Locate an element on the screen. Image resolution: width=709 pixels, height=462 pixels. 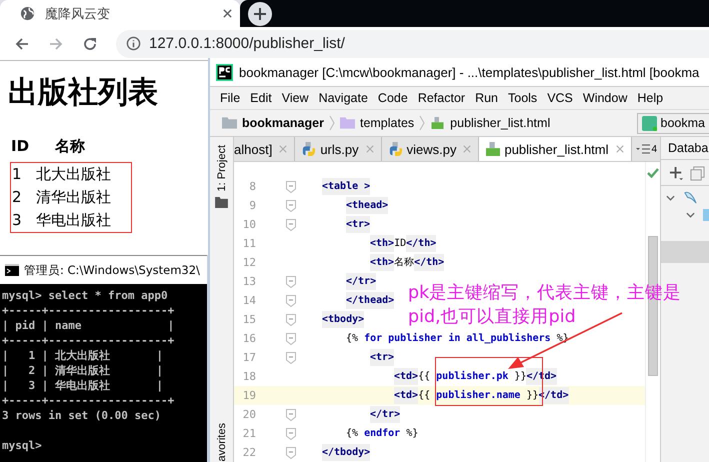
menu-item: Window is located at coordinates (605, 98).